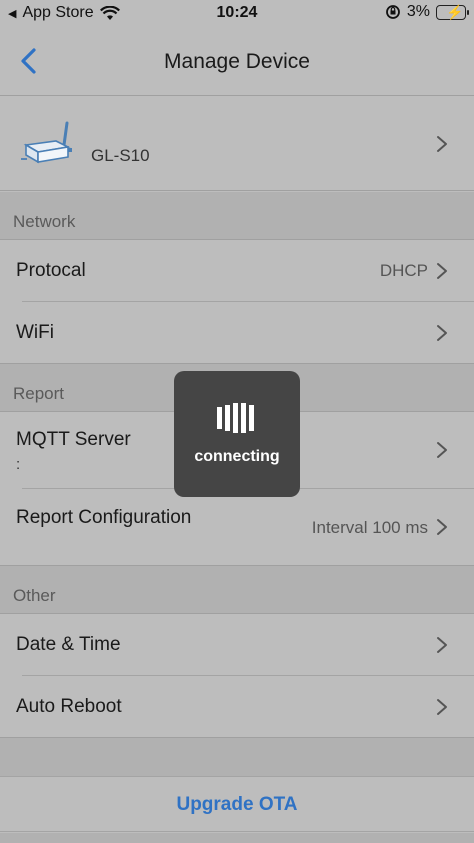  What do you see at coordinates (237, 456) in the screenshot?
I see `loading-text: connecting` at bounding box center [237, 456].